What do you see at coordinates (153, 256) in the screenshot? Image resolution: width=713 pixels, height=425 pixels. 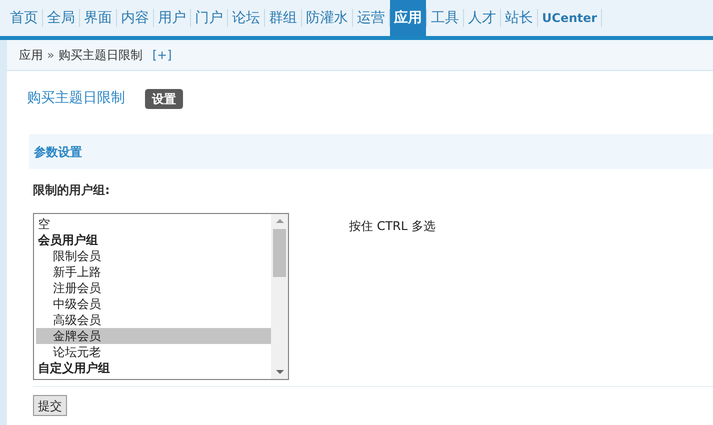 I see `list-option: 限制会员` at bounding box center [153, 256].